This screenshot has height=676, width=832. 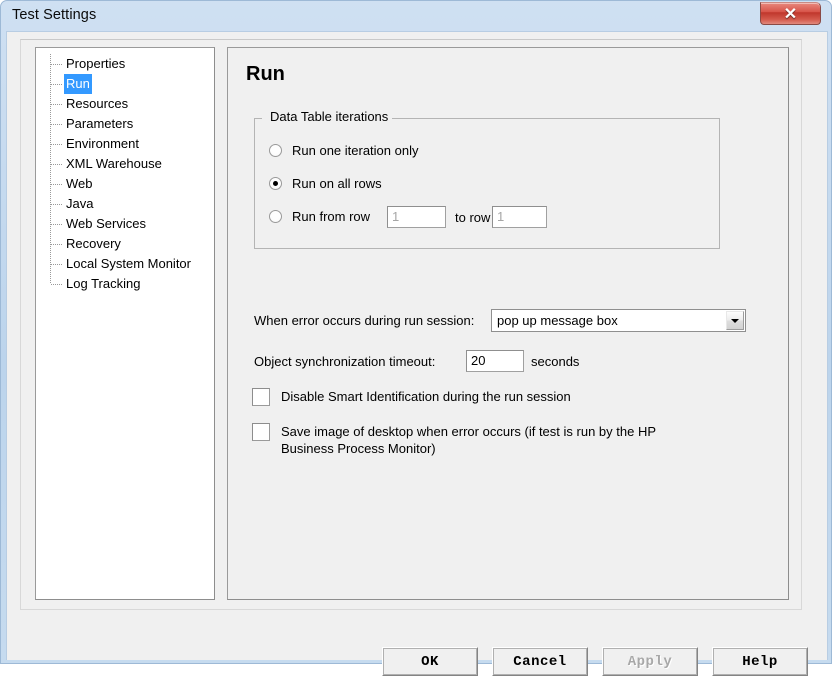 I want to click on close-icon: ✕, so click(x=790, y=14).